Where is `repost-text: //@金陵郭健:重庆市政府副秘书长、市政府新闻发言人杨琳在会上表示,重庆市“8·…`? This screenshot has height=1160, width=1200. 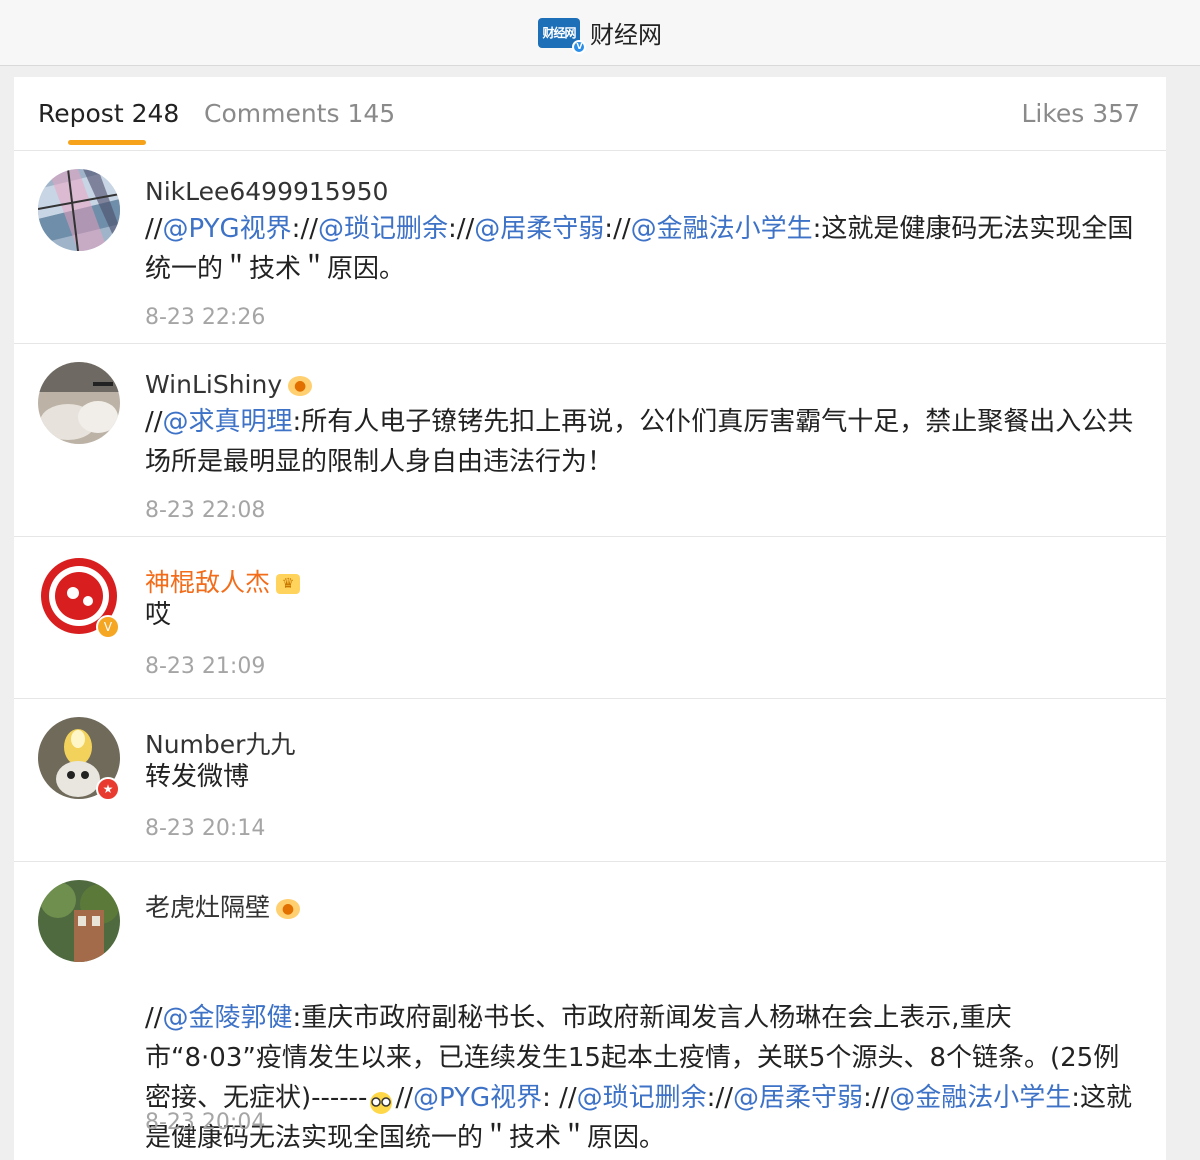
repost-text: //@金陵郭健:重庆市政府副秘书长、市政府新闻发言人杨琳在会上表示,重庆市“8·… is located at coordinates (645, 1078).